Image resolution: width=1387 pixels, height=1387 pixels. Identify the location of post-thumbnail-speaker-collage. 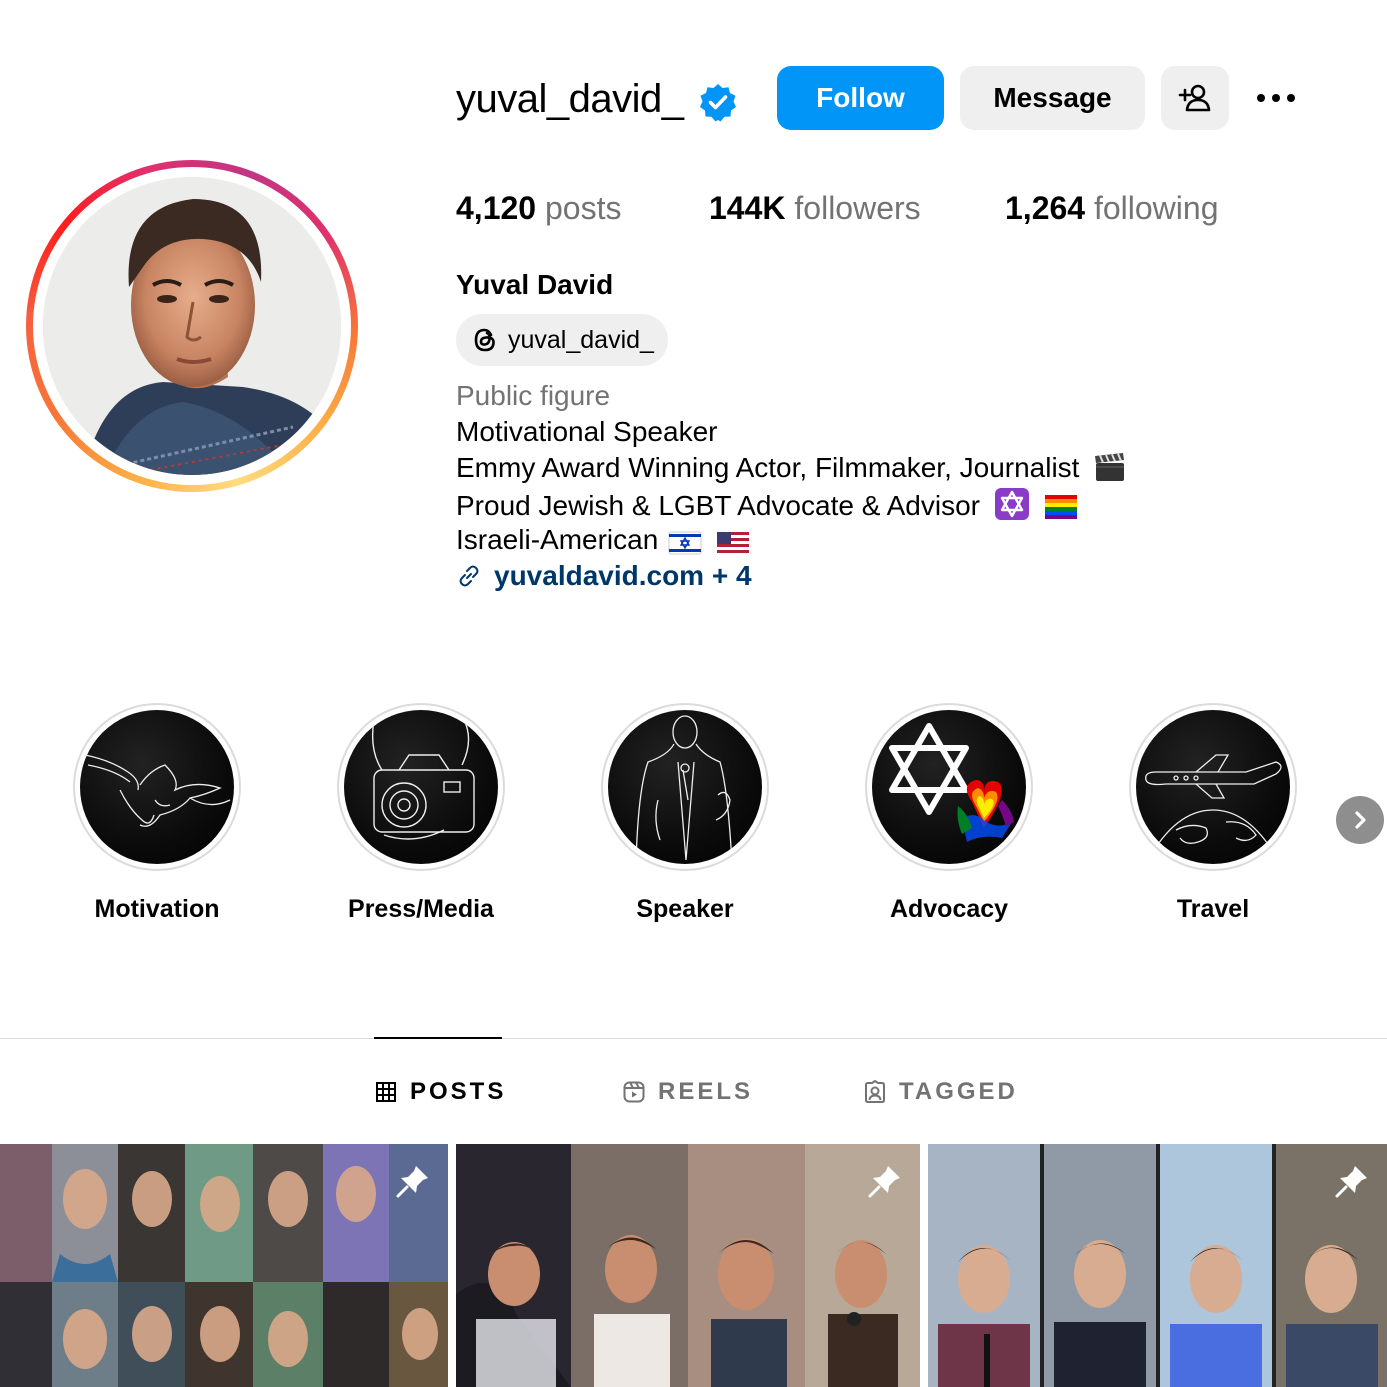
(688, 1265).